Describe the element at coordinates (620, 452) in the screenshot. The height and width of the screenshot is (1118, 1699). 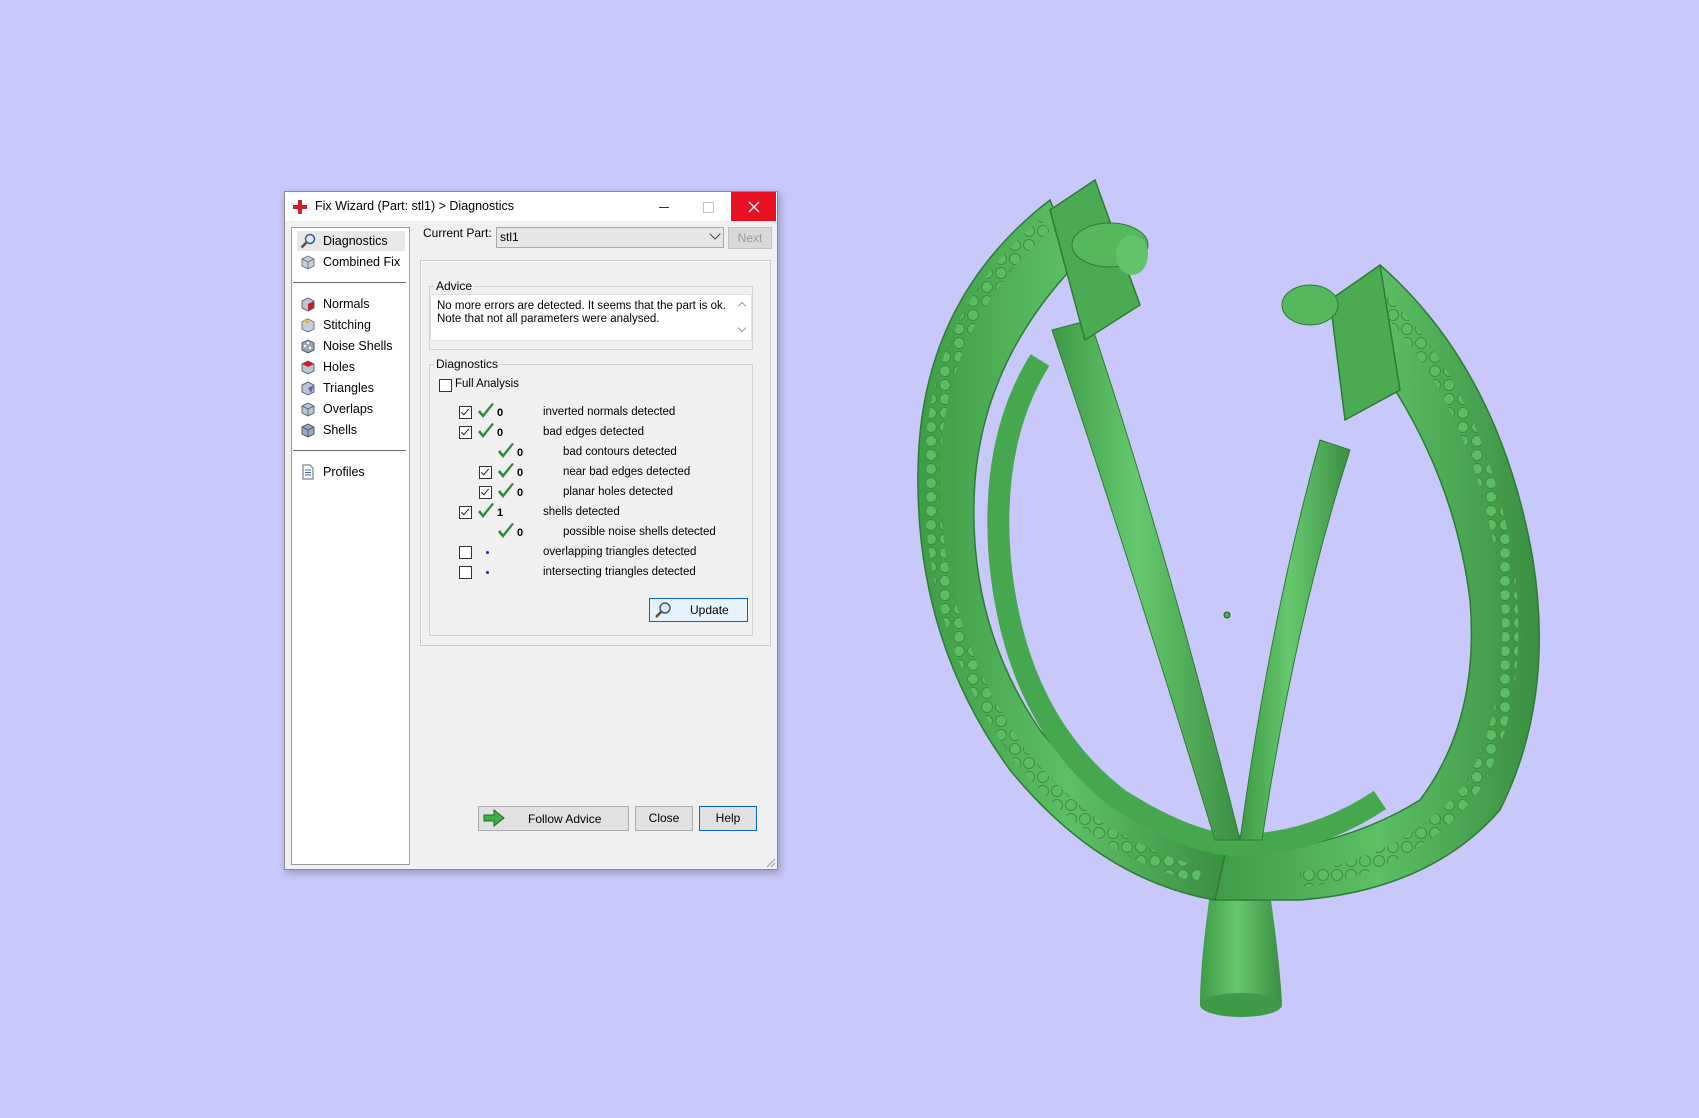
I see `diagnostic-label: bad contours detected` at that location.